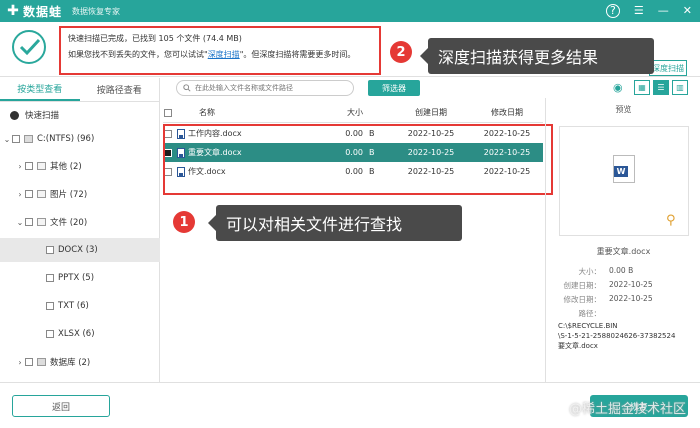  What do you see at coordinates (590, 313) in the screenshot?
I see `path-label: 路径：` at bounding box center [590, 313].